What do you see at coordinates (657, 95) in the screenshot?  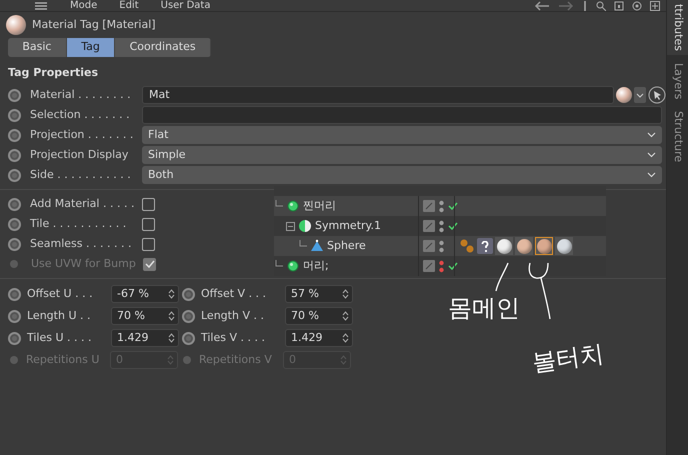 I see `cursor-icon` at bounding box center [657, 95].